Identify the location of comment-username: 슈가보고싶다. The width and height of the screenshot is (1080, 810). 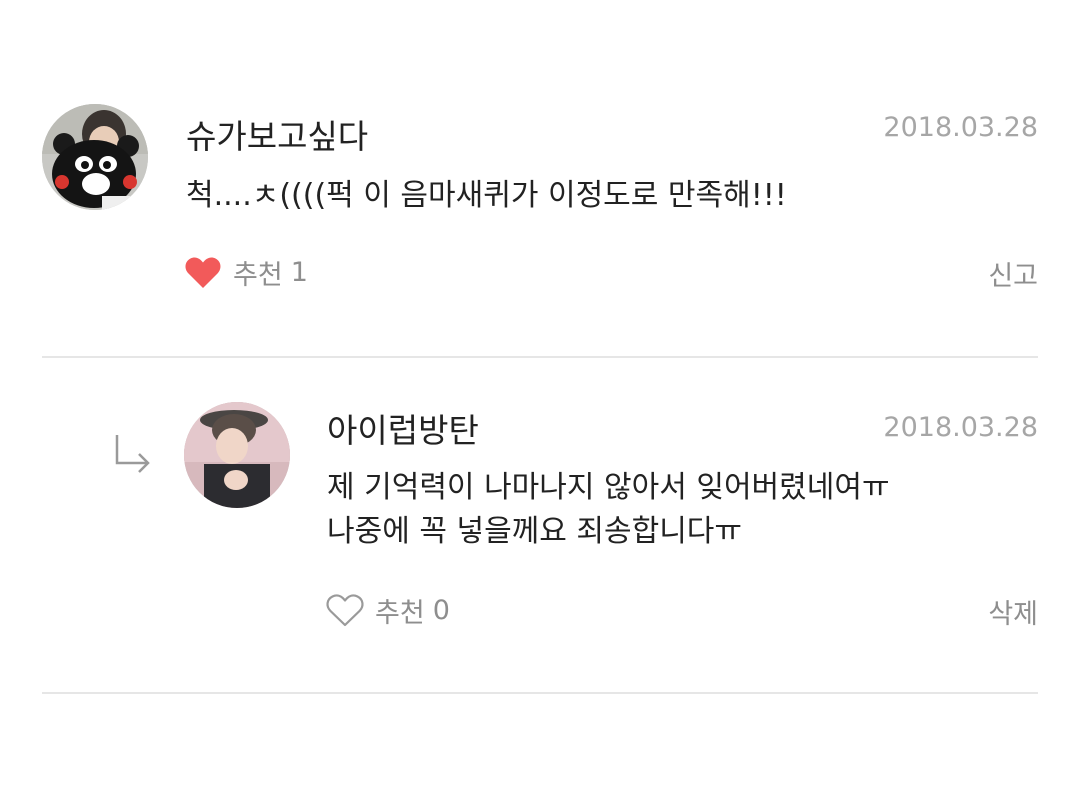
(277, 134).